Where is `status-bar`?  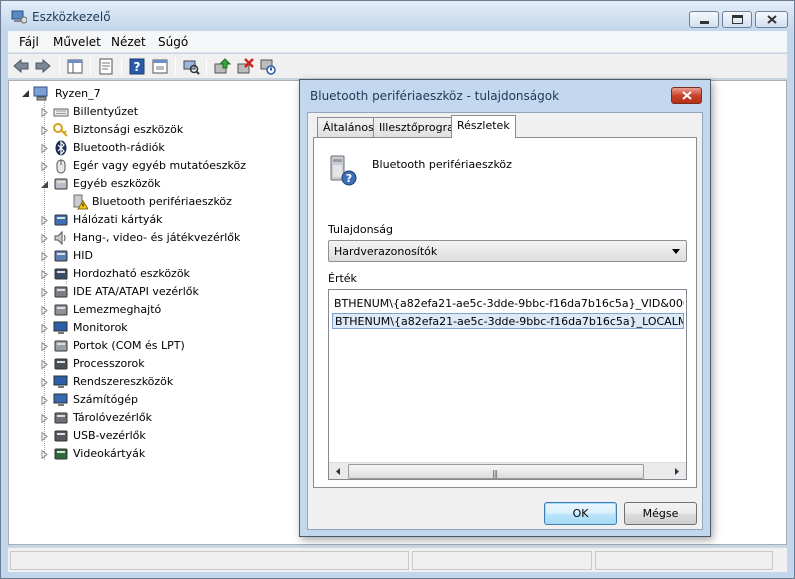
status-bar is located at coordinates (397, 559).